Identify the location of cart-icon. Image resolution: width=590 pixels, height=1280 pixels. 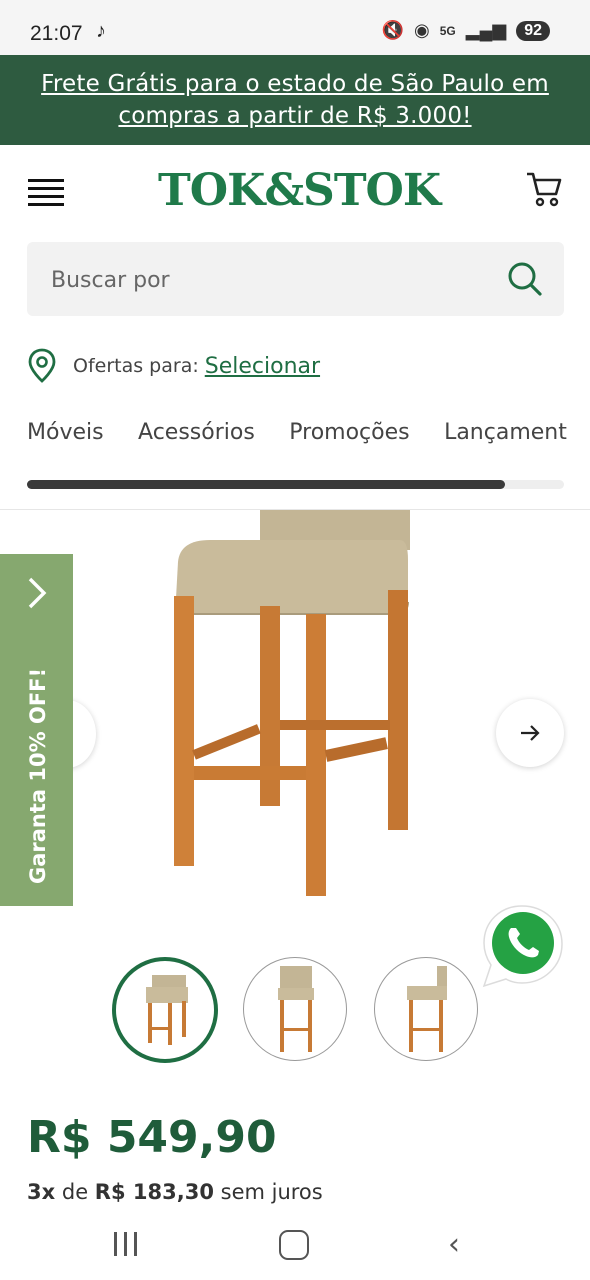
(544, 189).